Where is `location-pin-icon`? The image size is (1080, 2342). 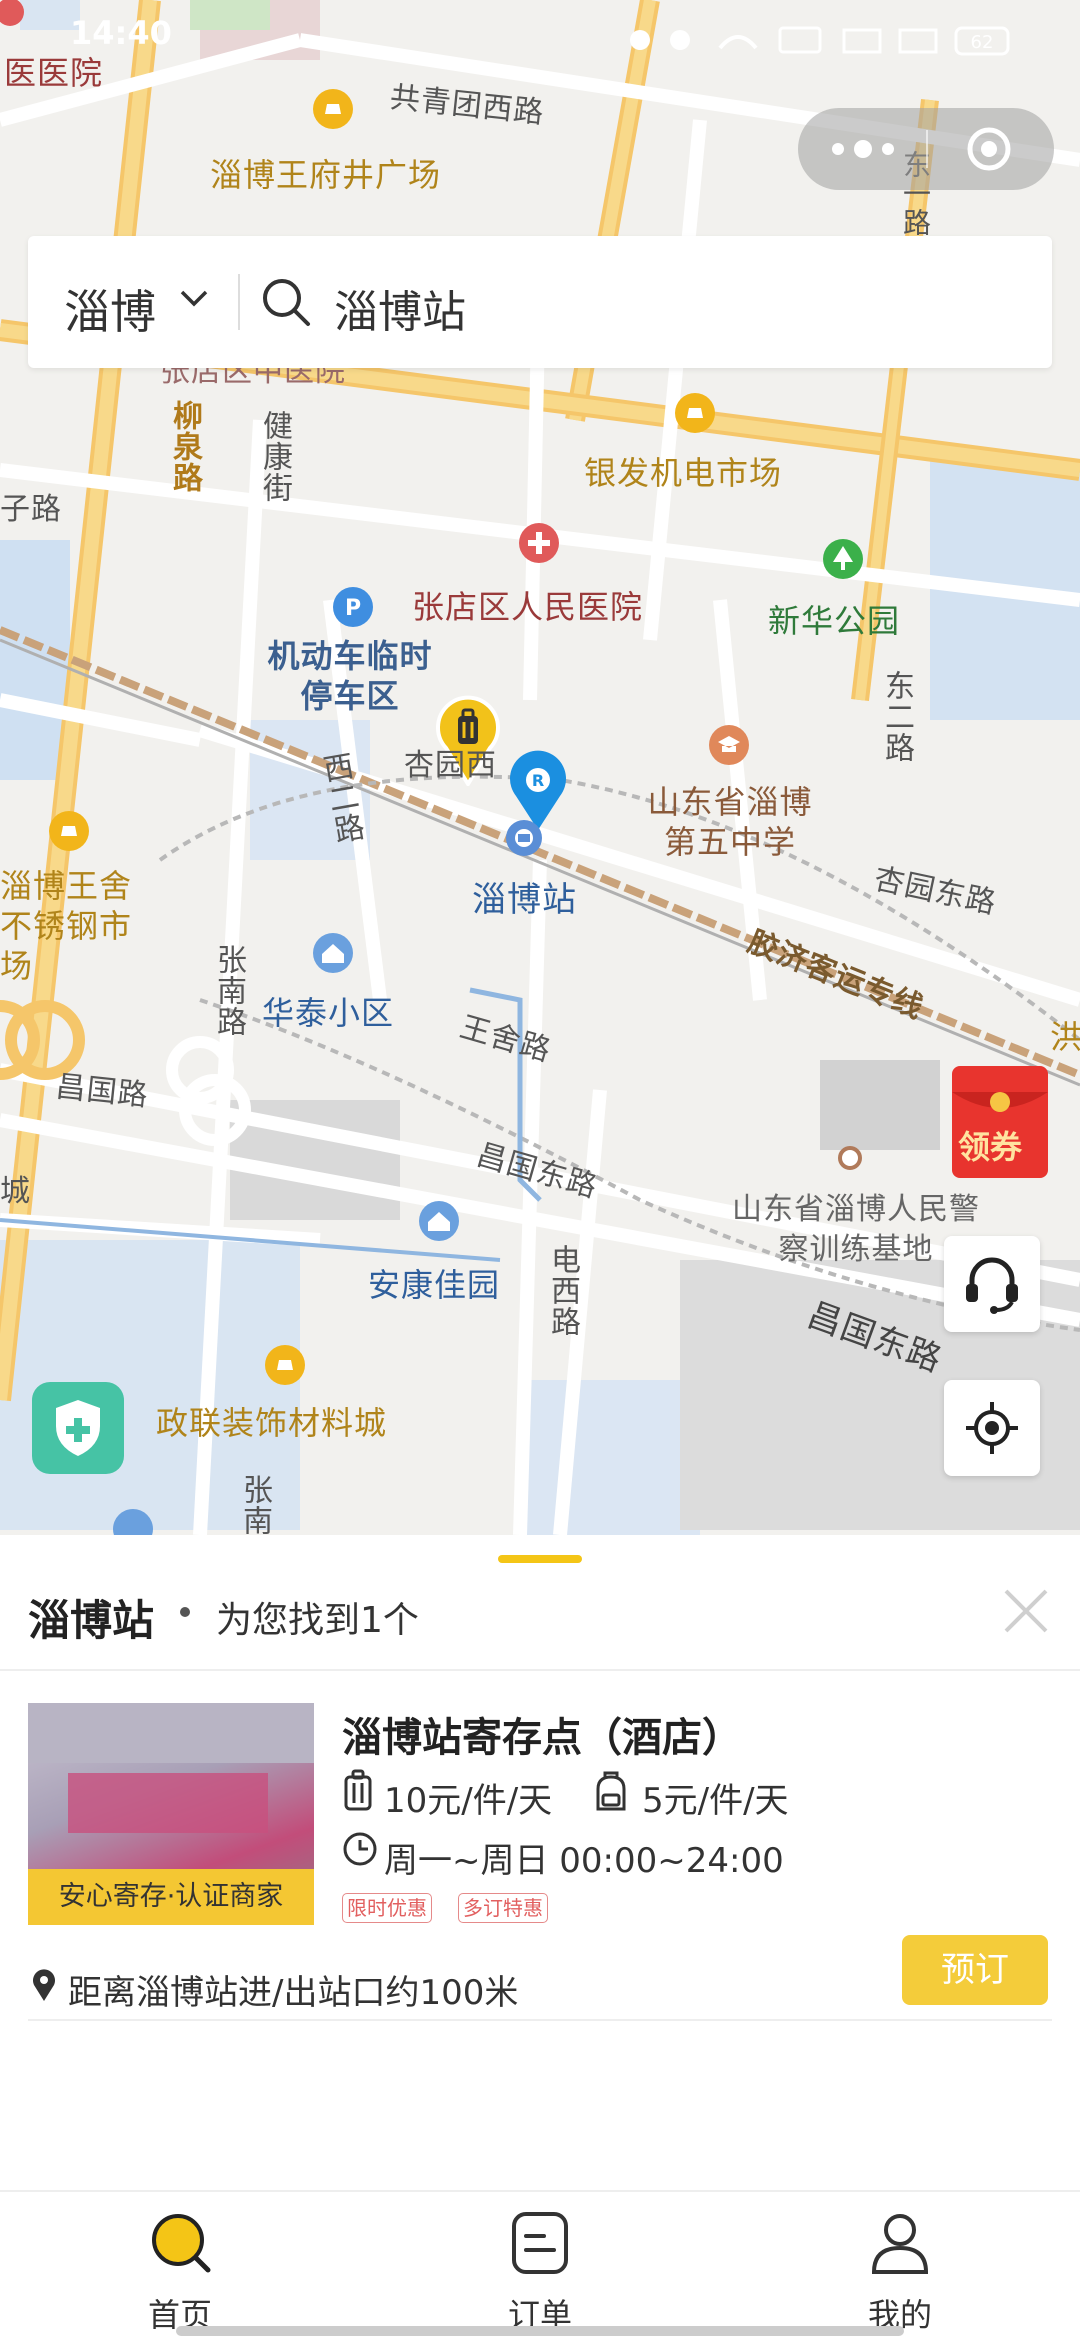
location-pin-icon is located at coordinates (44, 1985).